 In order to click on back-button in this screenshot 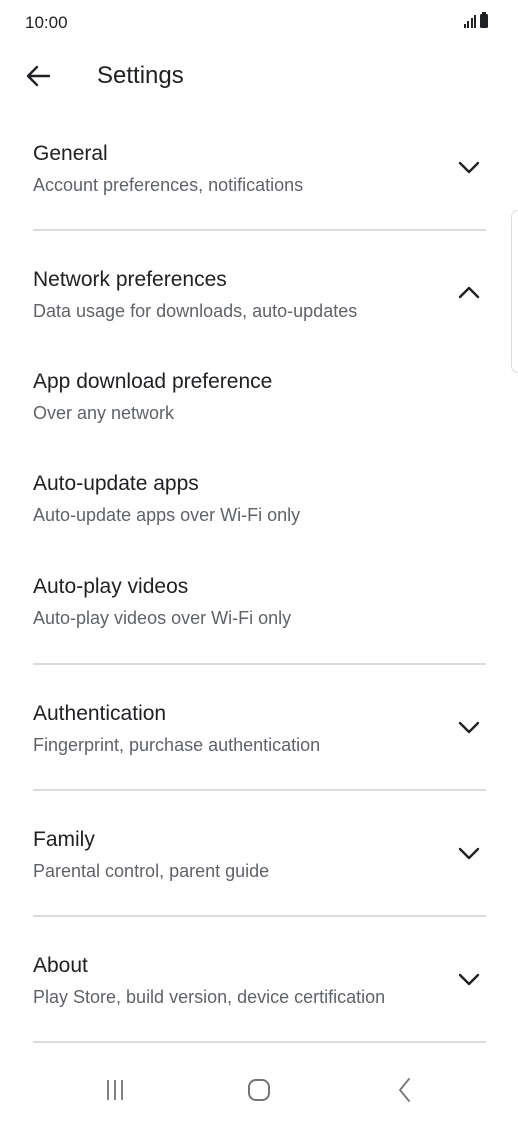, I will do `click(38, 76)`.